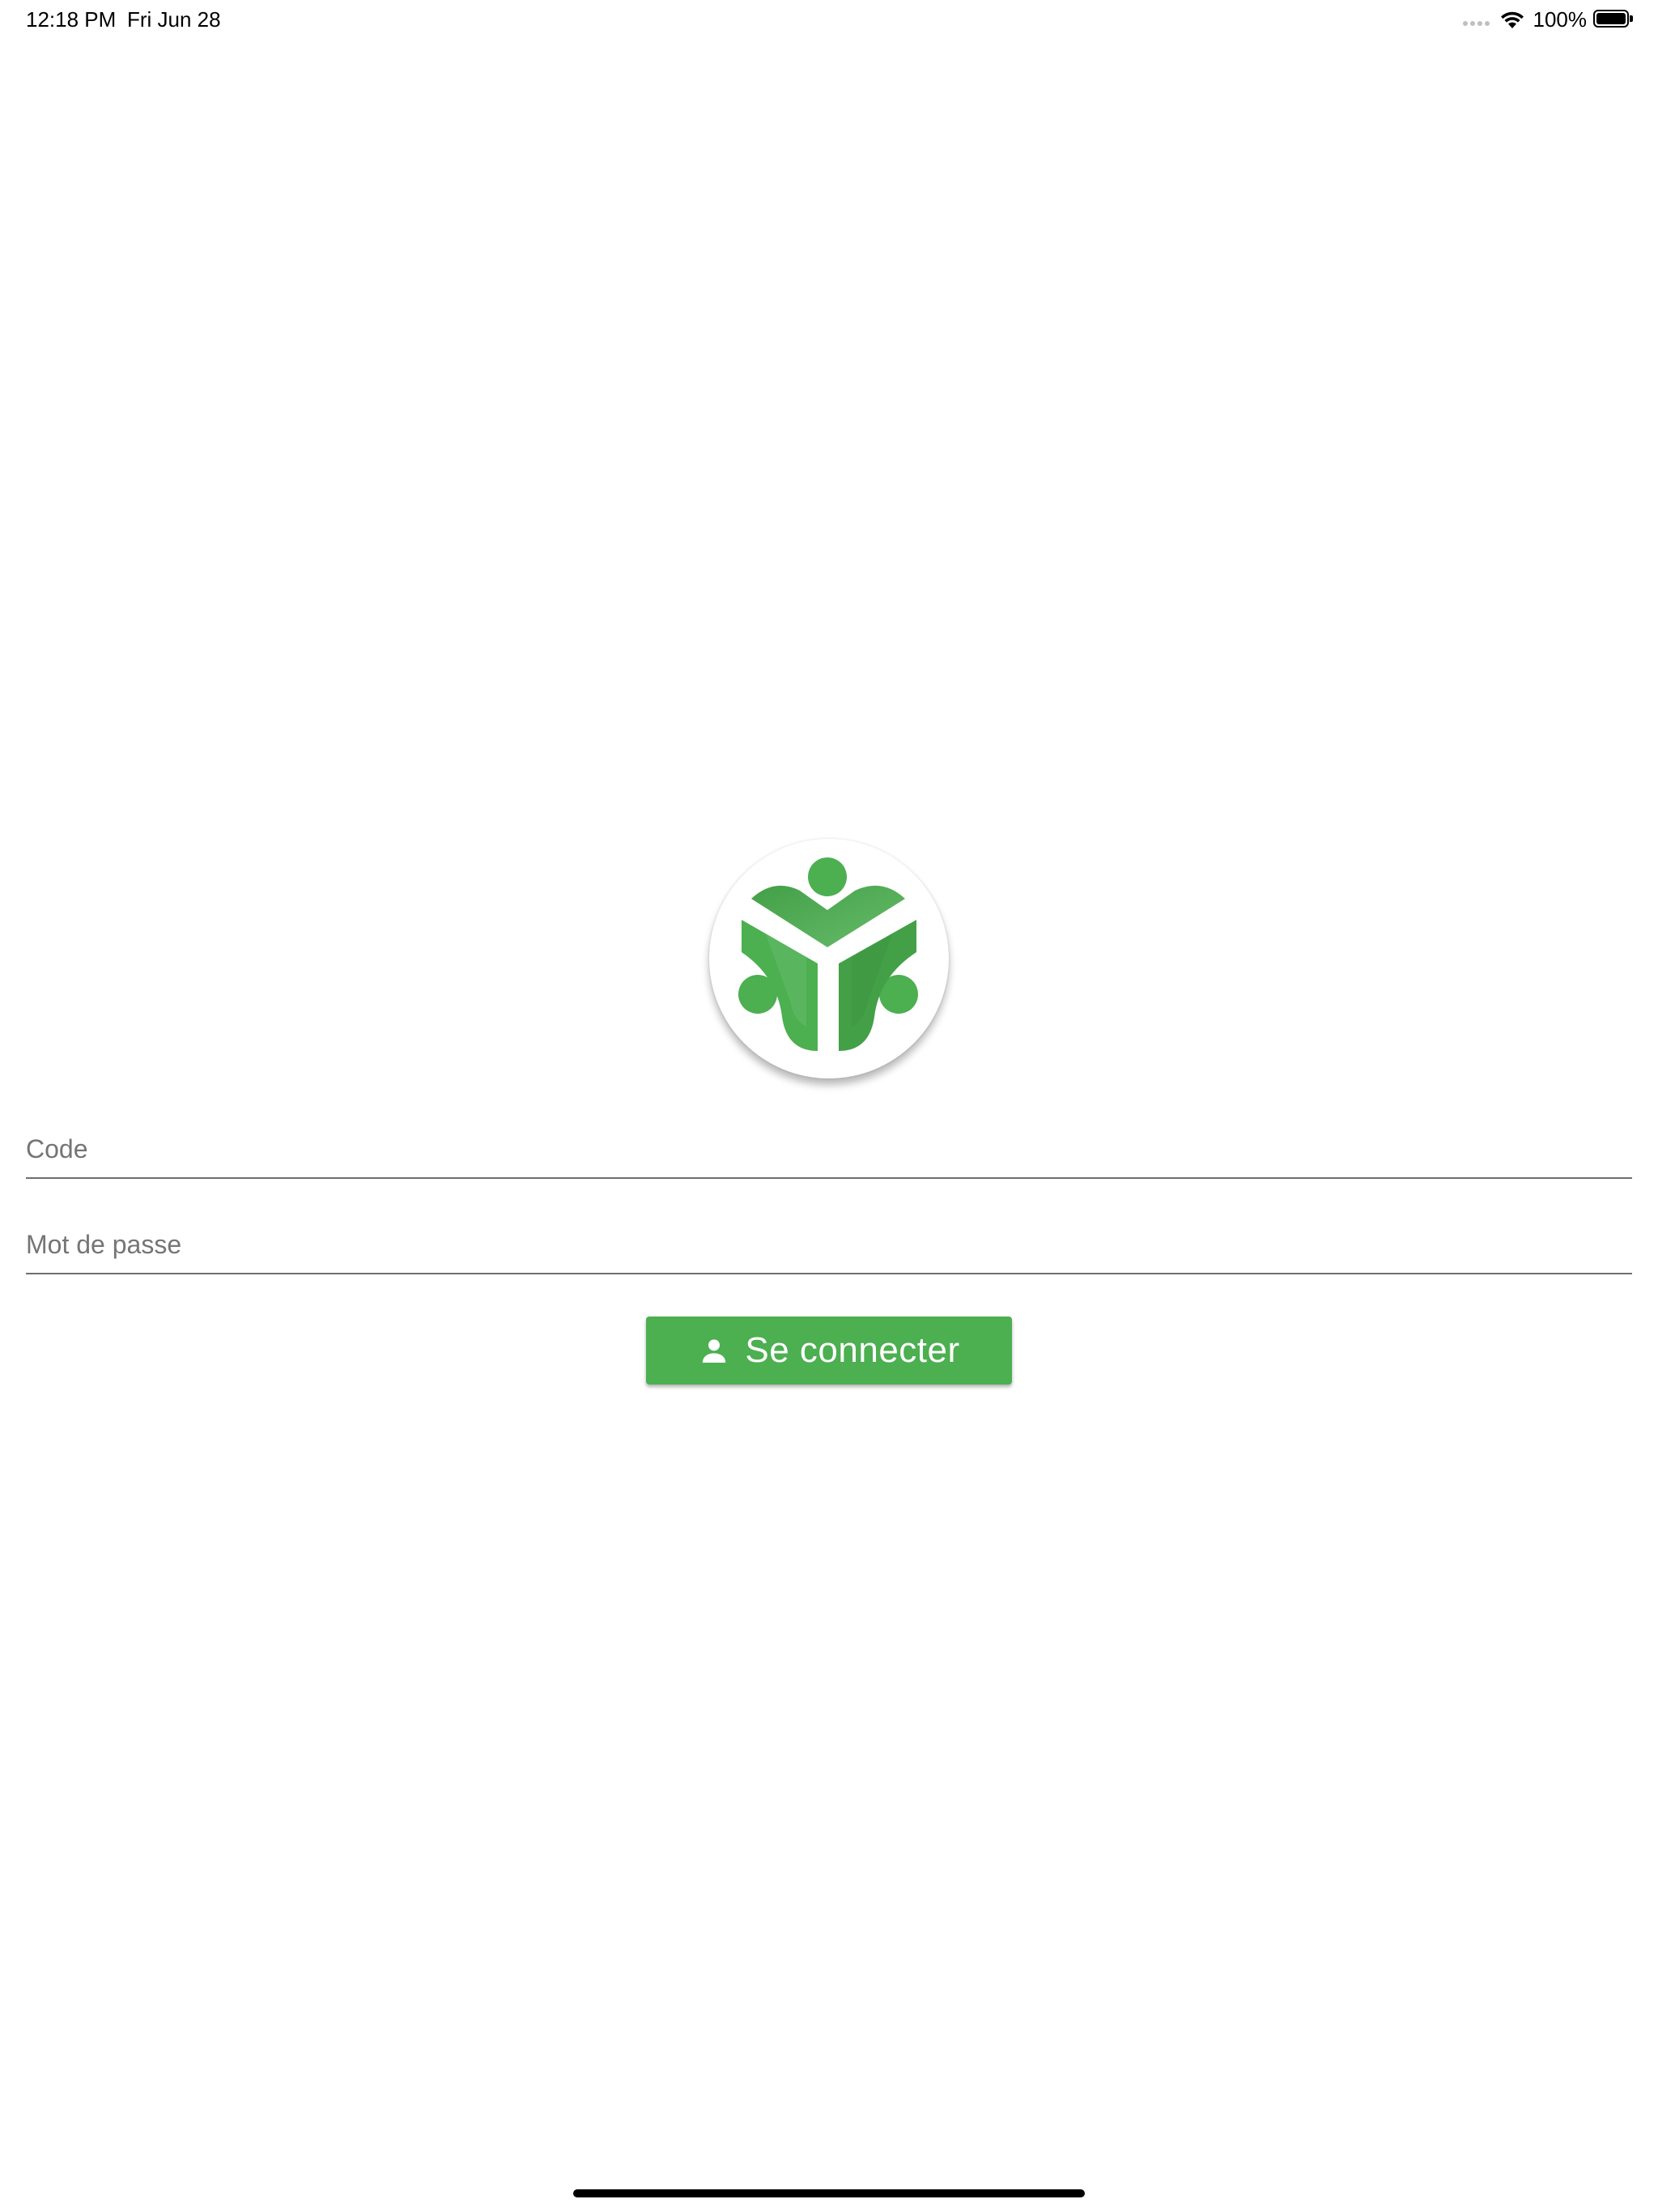  I want to click on person-icon, so click(714, 1351).